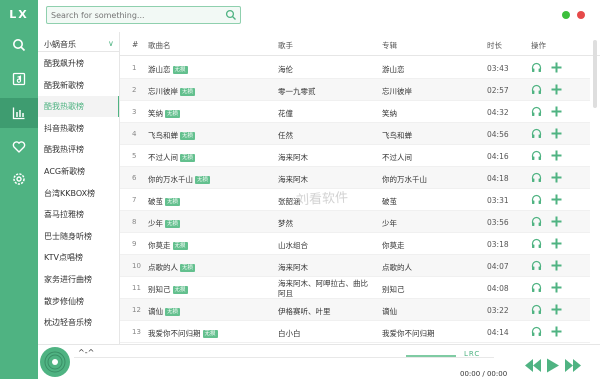 The image size is (600, 379). What do you see at coordinates (164, 201) in the screenshot?
I see `song-name: 破茧 无损` at bounding box center [164, 201].